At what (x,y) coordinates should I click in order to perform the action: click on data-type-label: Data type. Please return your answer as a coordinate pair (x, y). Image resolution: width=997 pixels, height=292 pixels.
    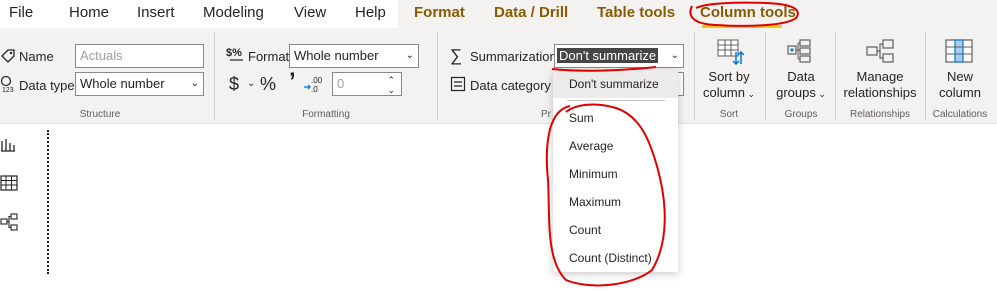
    Looking at the image, I should click on (47, 85).